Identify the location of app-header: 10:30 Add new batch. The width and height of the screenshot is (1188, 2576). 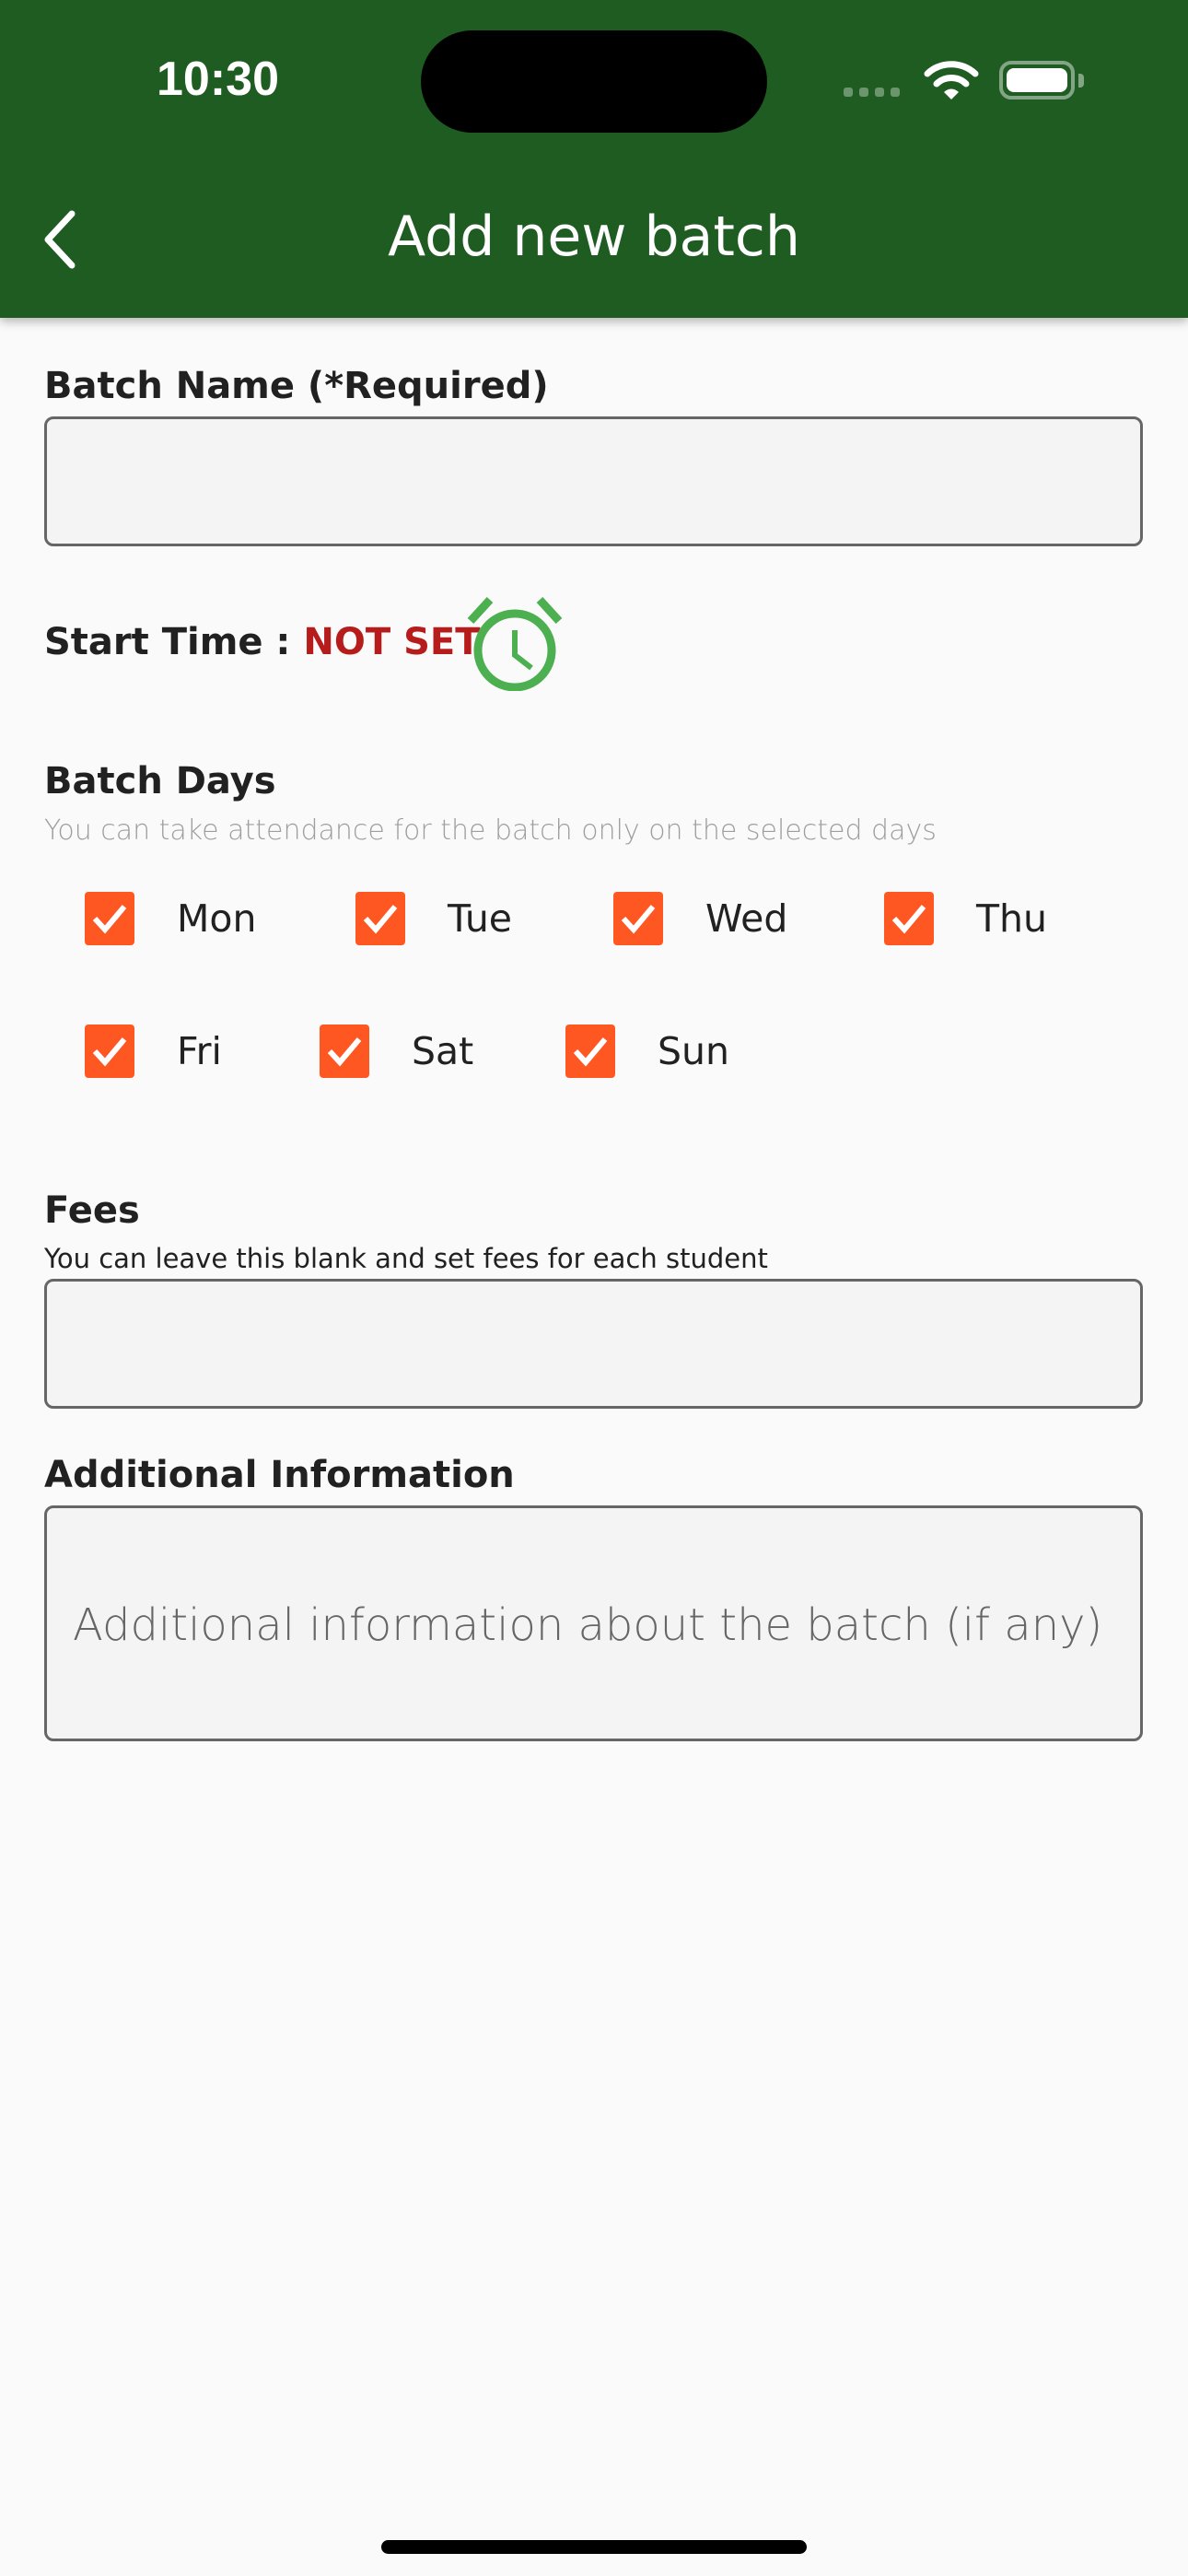
(594, 159).